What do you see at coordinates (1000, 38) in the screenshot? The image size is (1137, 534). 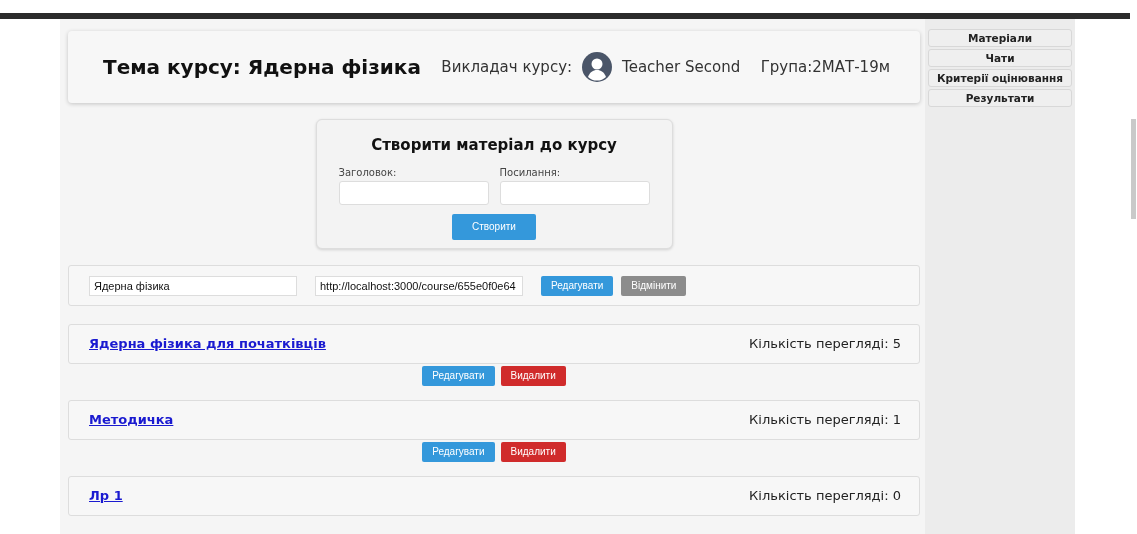 I see `sidebar-button: Матеріали` at bounding box center [1000, 38].